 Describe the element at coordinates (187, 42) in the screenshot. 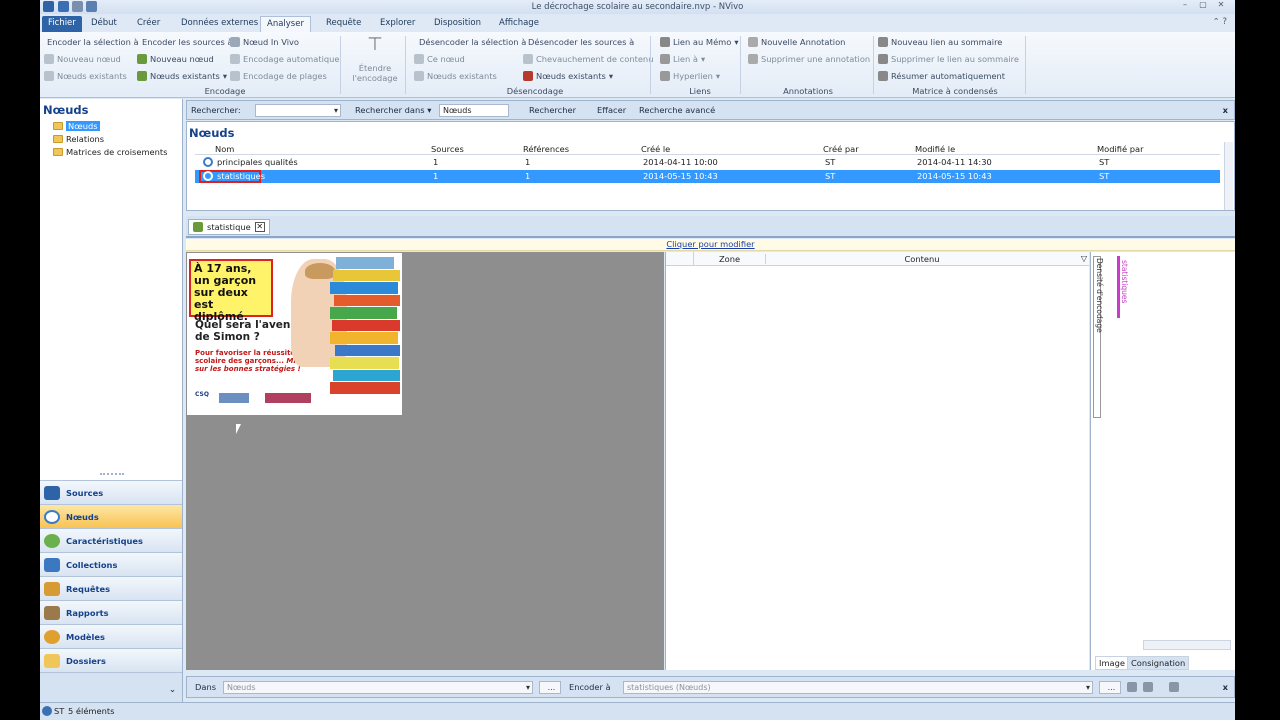

I see `encode-sources-button: Encoder les sources à` at that location.